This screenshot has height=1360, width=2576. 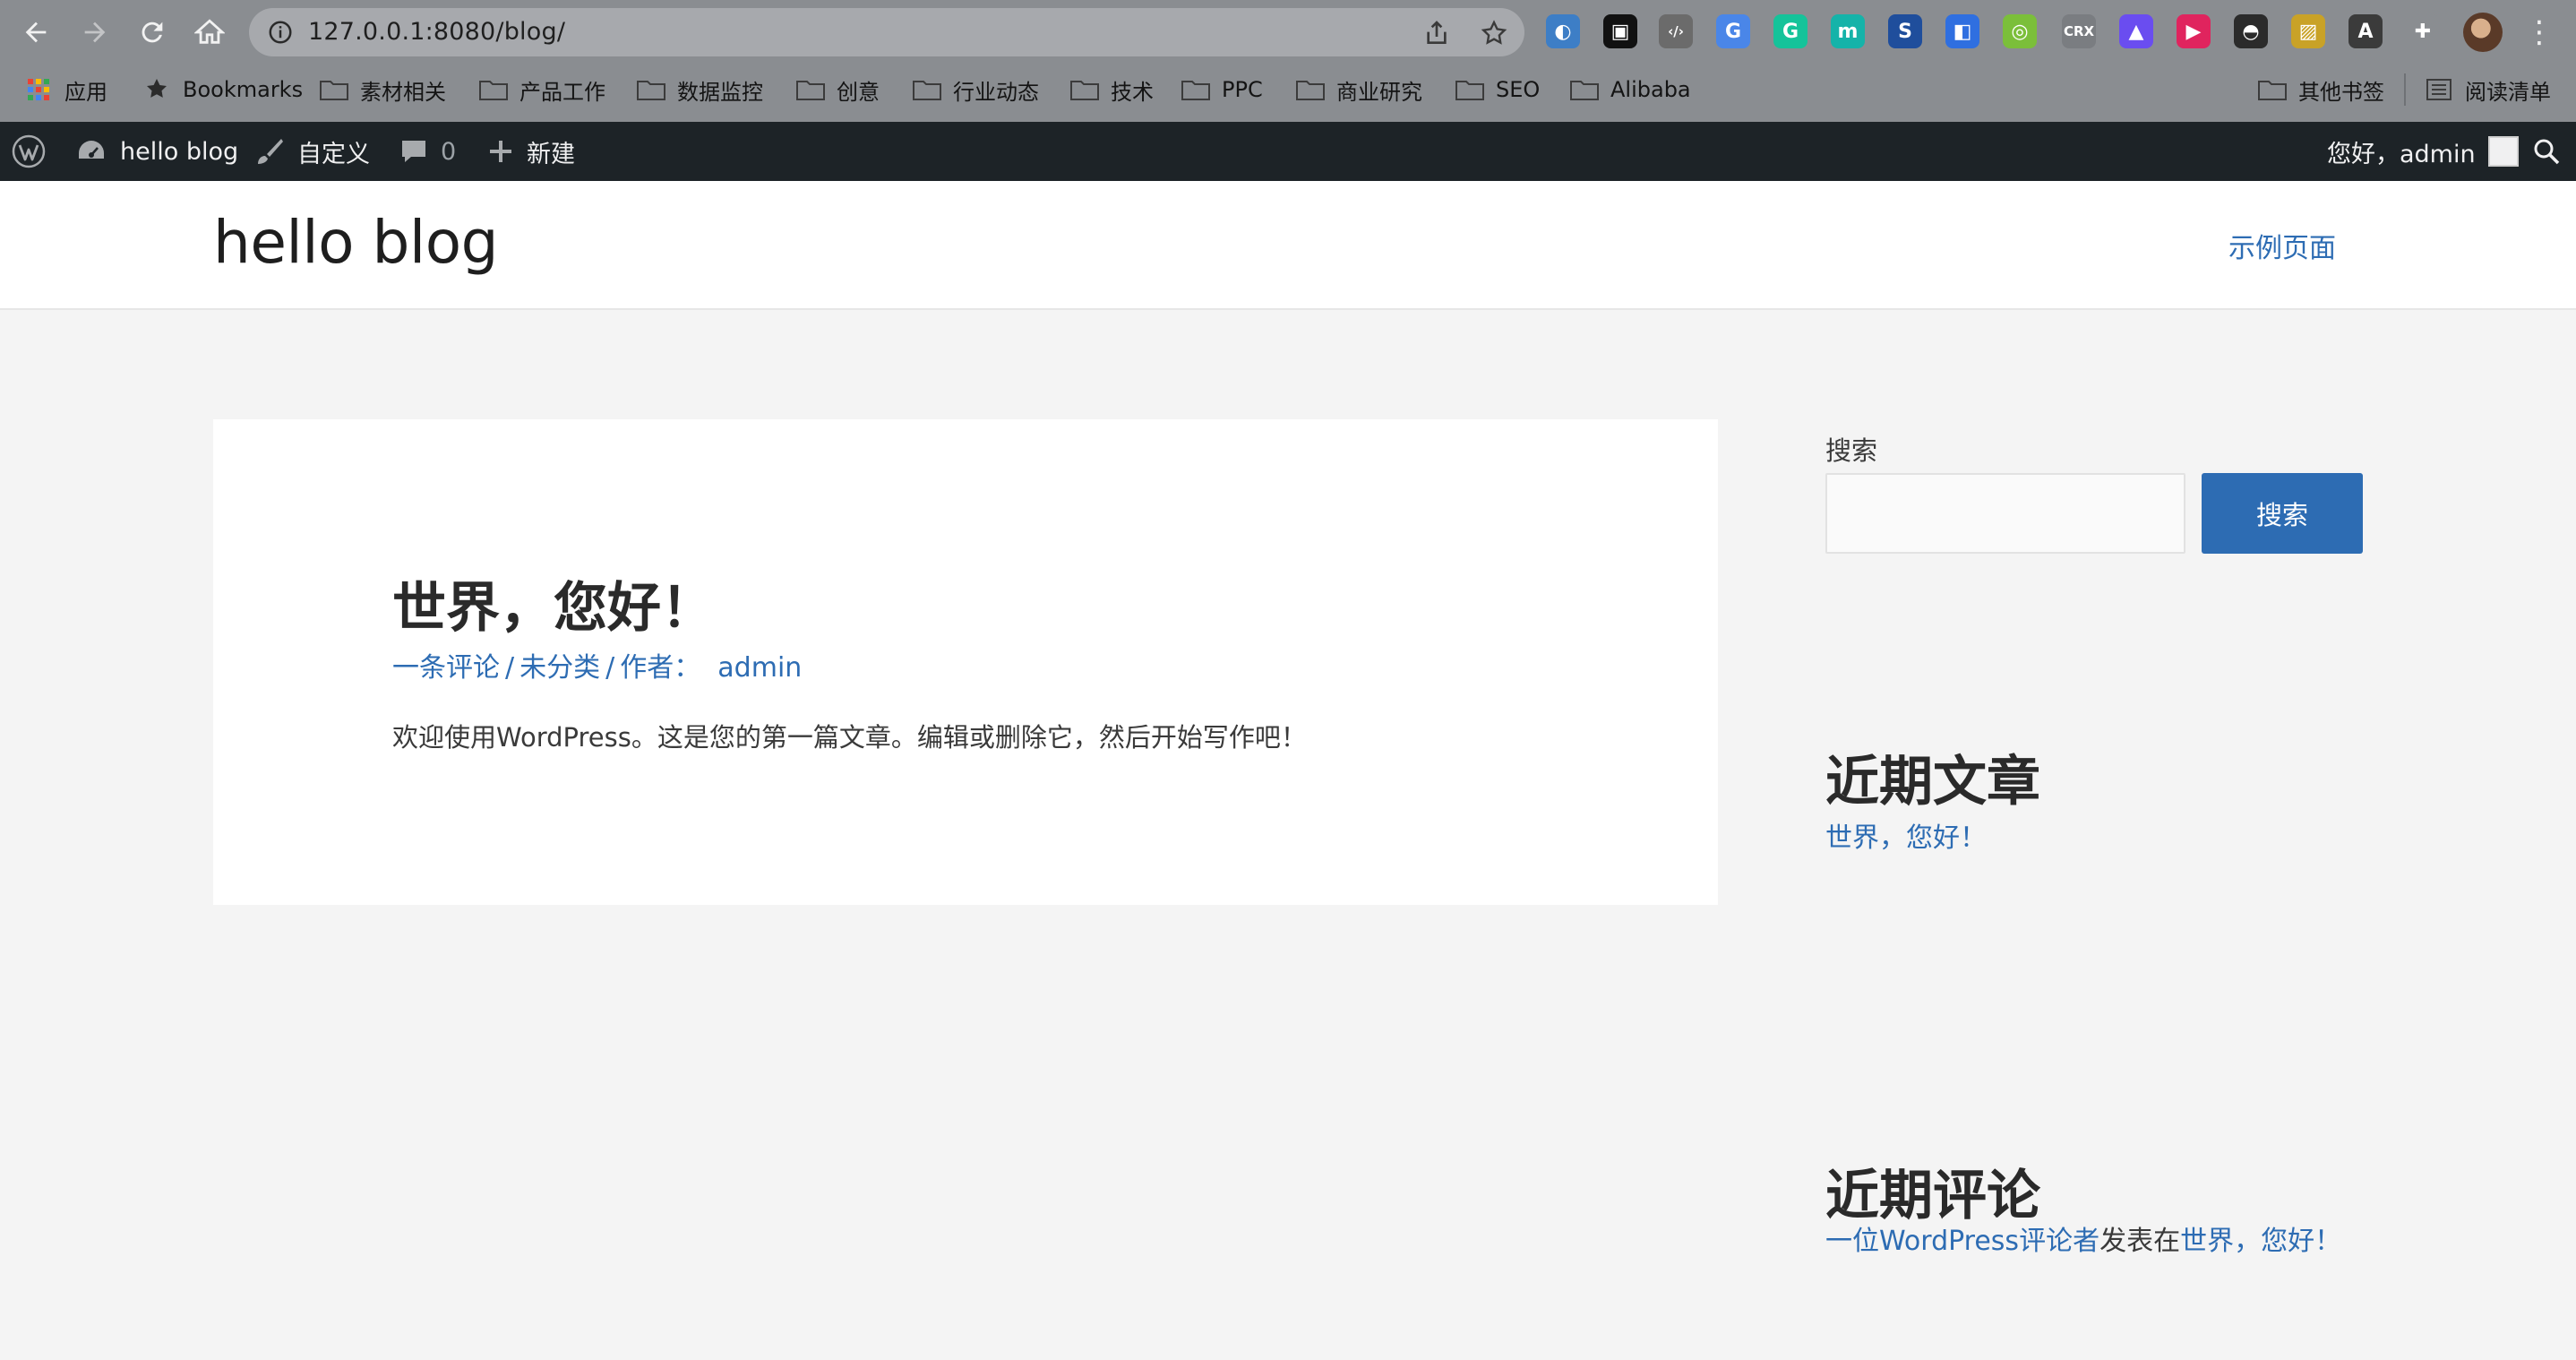 What do you see at coordinates (2539, 32) in the screenshot?
I see `browser-menu-icon: ⋮` at bounding box center [2539, 32].